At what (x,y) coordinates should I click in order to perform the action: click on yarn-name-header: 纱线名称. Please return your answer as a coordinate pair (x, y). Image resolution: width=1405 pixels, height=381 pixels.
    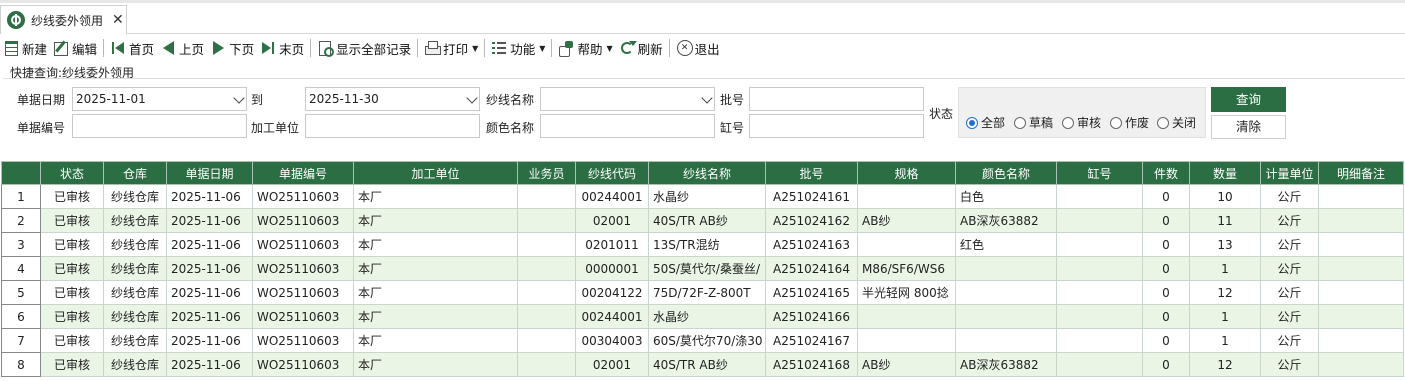
    Looking at the image, I should click on (707, 173).